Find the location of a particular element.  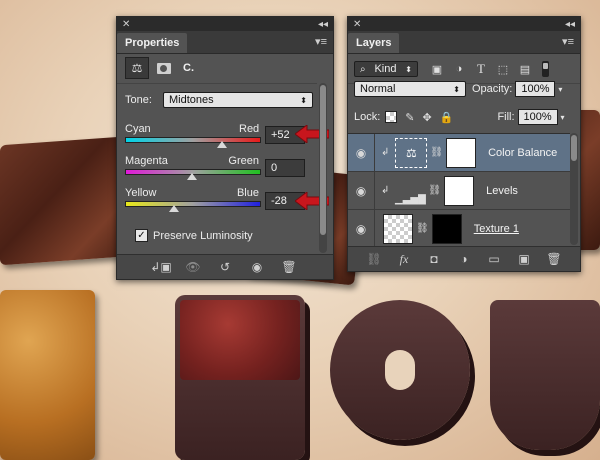

layer-thumbnail is located at coordinates (398, 228).